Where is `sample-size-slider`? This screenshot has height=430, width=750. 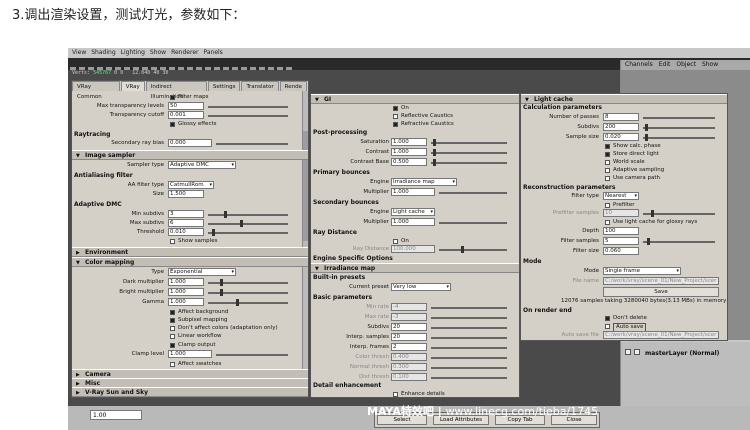 sample-size-slider is located at coordinates (679, 137).